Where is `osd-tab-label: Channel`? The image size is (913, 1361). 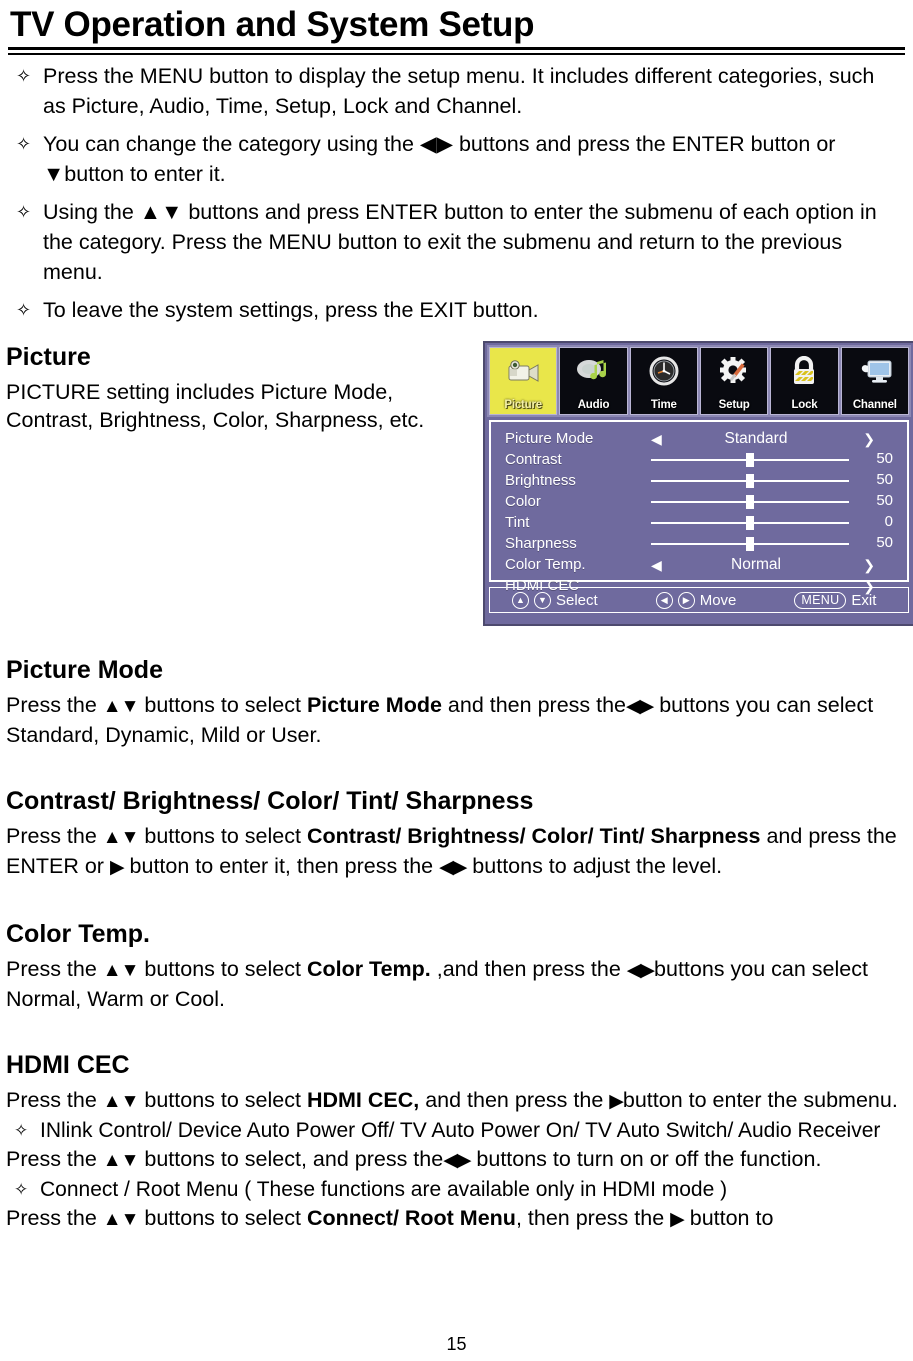
osd-tab-label: Channel is located at coordinates (874, 405).